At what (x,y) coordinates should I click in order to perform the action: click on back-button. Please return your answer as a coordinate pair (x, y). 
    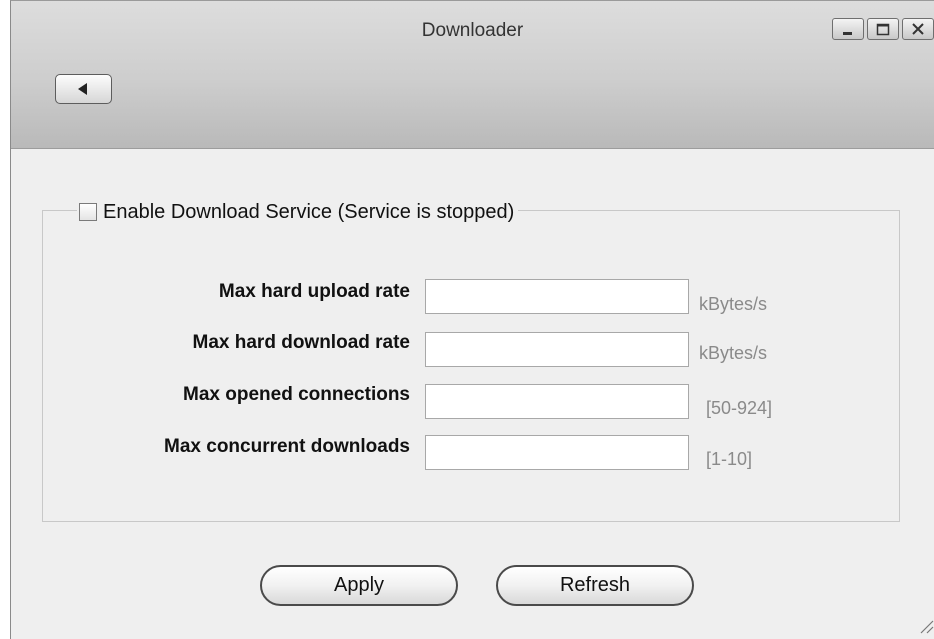
    Looking at the image, I should click on (83, 89).